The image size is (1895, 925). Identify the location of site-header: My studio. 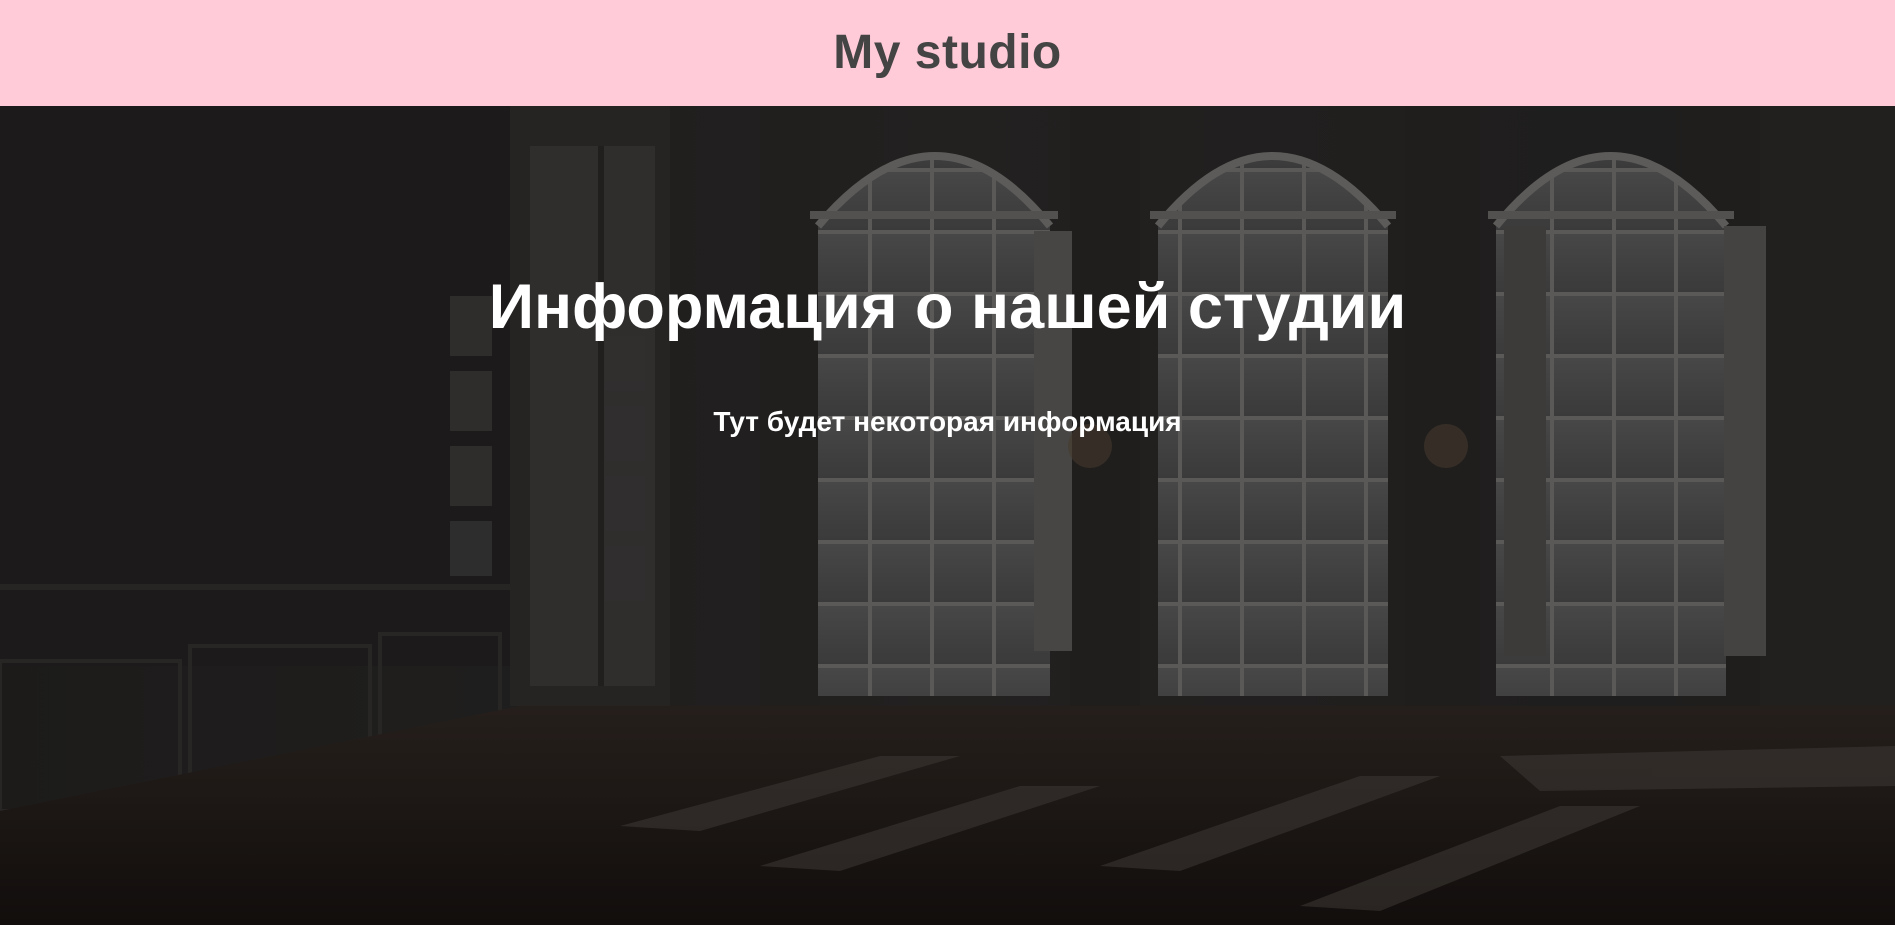
(947, 53).